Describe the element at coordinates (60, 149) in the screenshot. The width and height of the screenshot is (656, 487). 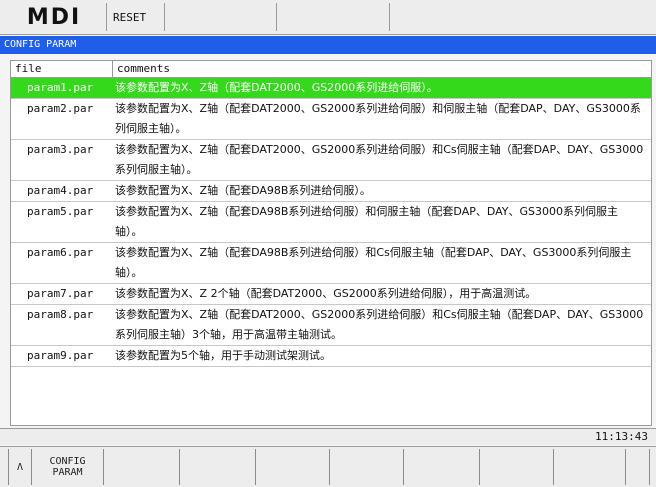
I see `file-name: param3.par` at that location.